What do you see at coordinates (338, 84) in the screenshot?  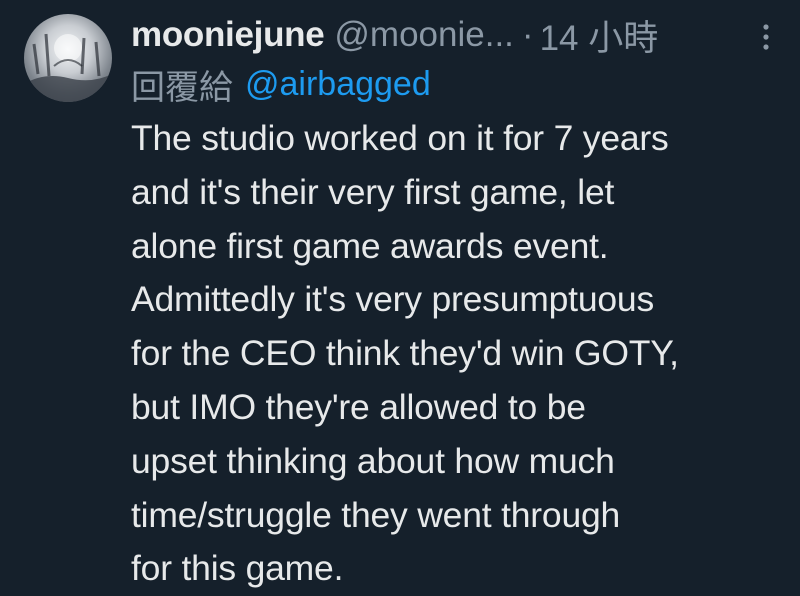 I see `reply-mention-link: @airbagged` at bounding box center [338, 84].